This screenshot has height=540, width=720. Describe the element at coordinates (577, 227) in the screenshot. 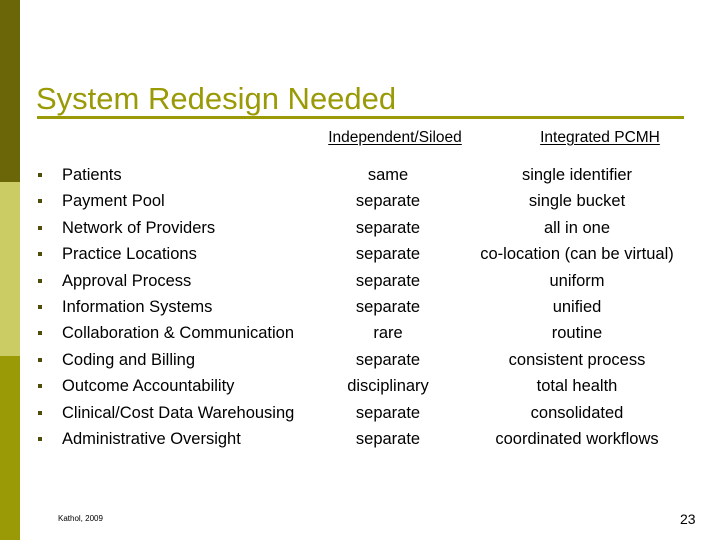

I see `row-value-integrated: all in one` at that location.